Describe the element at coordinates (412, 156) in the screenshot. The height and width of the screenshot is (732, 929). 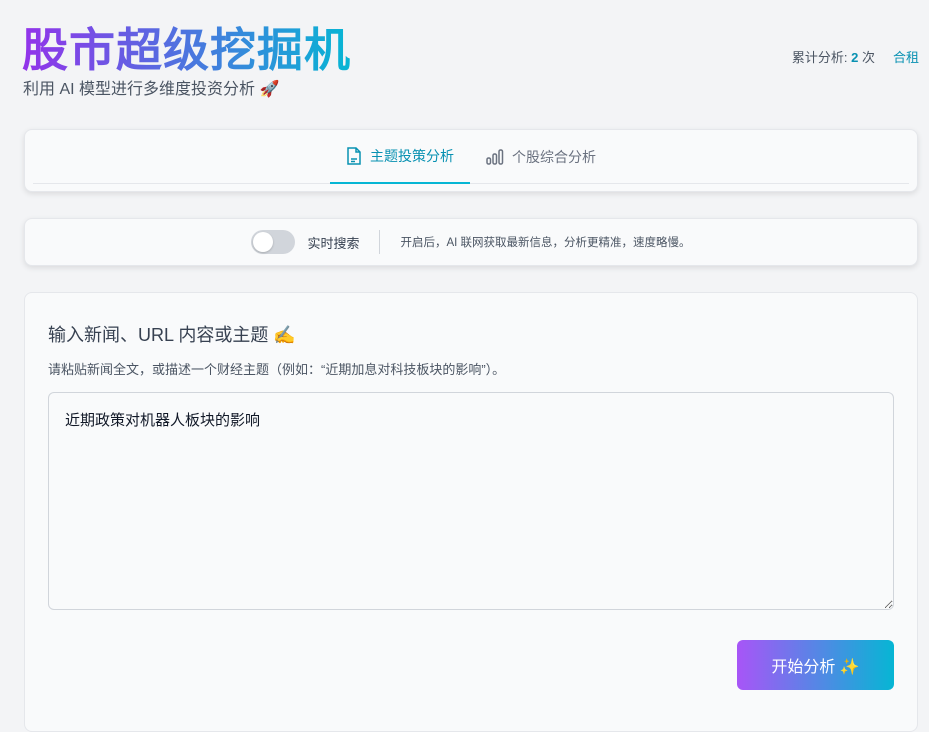
I see `tab-label: 主题投策分析` at that location.